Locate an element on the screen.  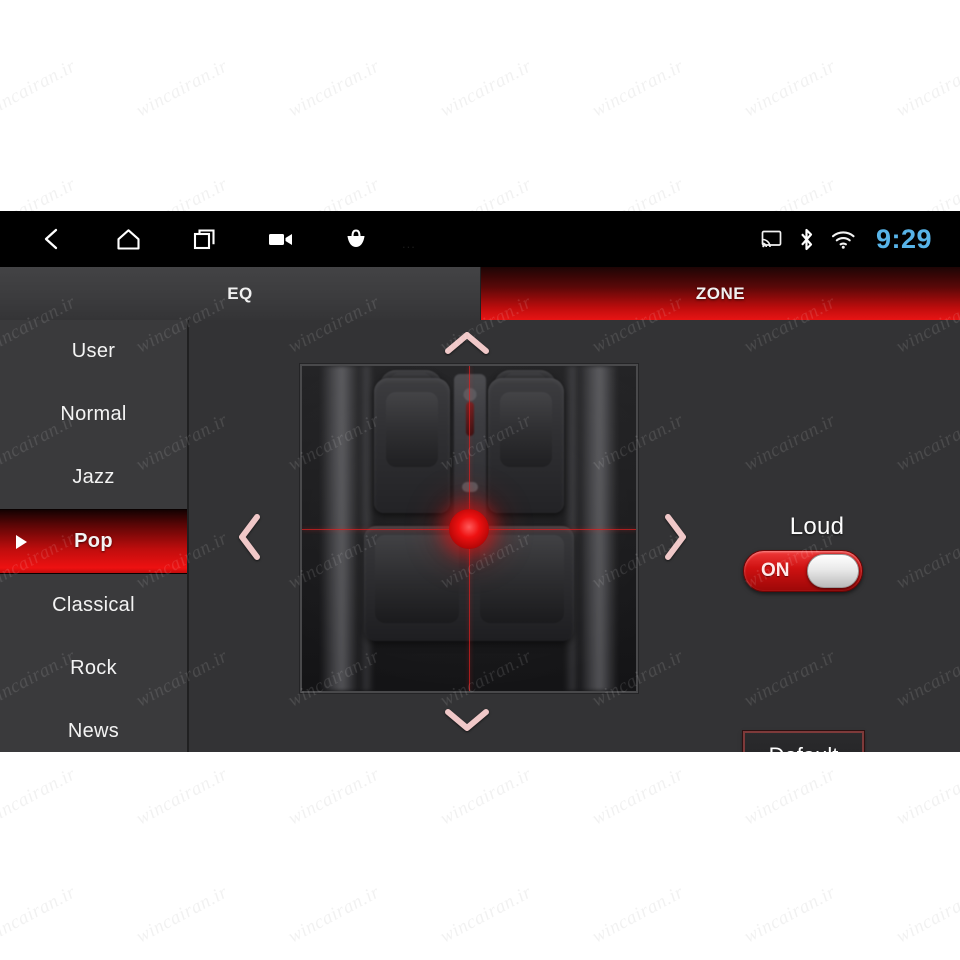
status-indicators: 9:29 is located at coordinates (846, 239).